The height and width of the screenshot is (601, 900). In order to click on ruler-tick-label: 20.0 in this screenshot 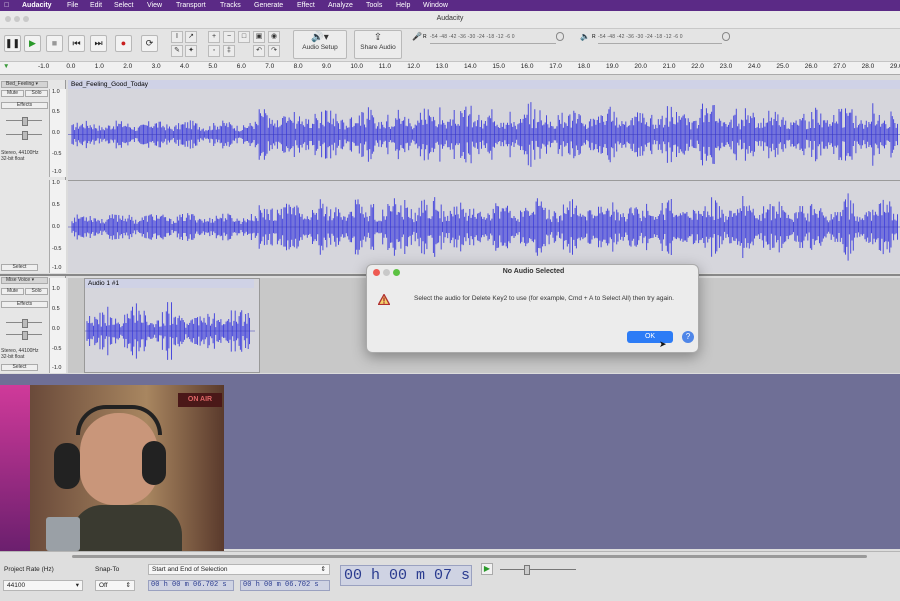, I will do `click(641, 66)`.